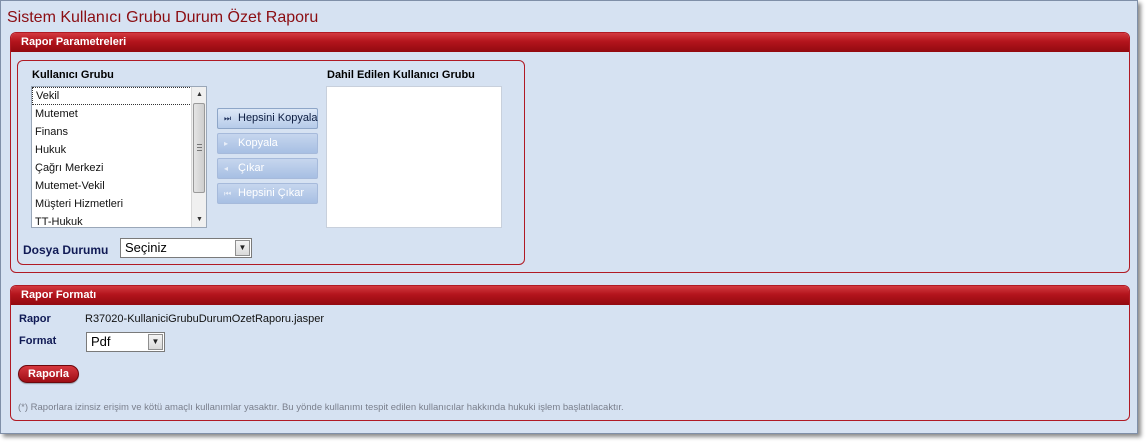 This screenshot has width=1148, height=442. Describe the element at coordinates (117, 114) in the screenshot. I see `list-item: Mutemet` at that location.